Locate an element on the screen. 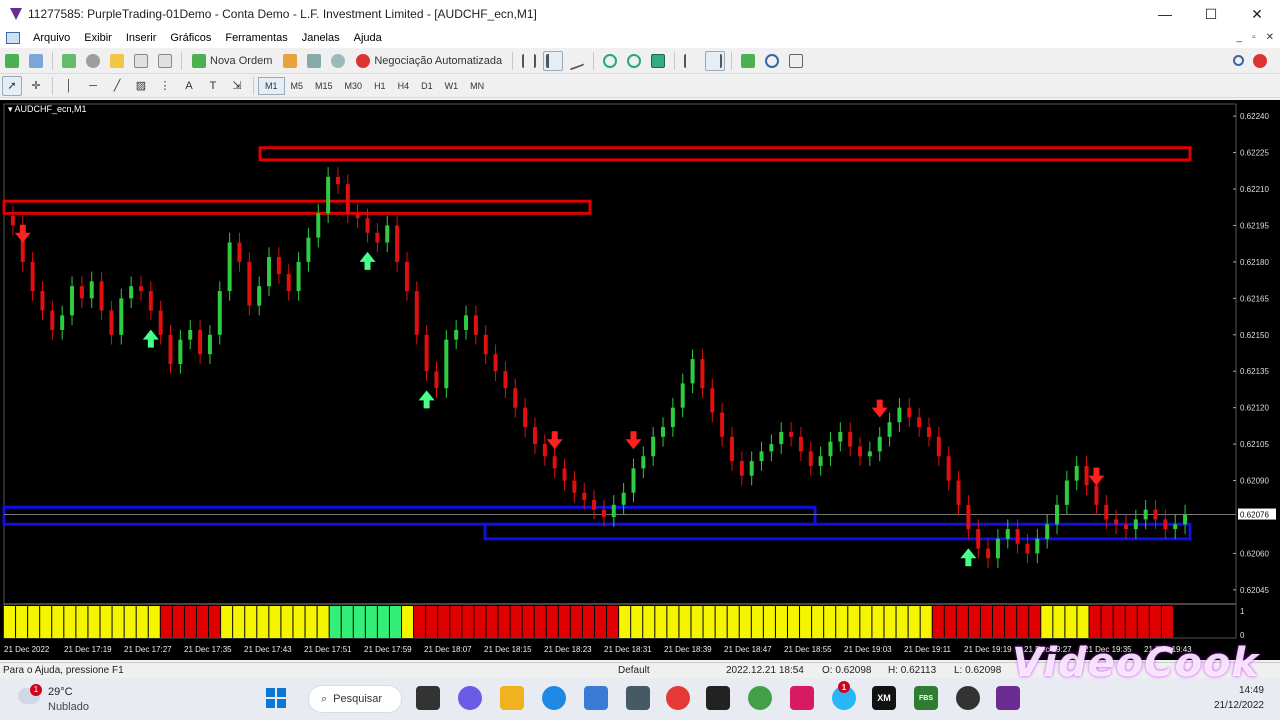 The height and width of the screenshot is (720, 1280). timeframe-mn: MN is located at coordinates (477, 86).